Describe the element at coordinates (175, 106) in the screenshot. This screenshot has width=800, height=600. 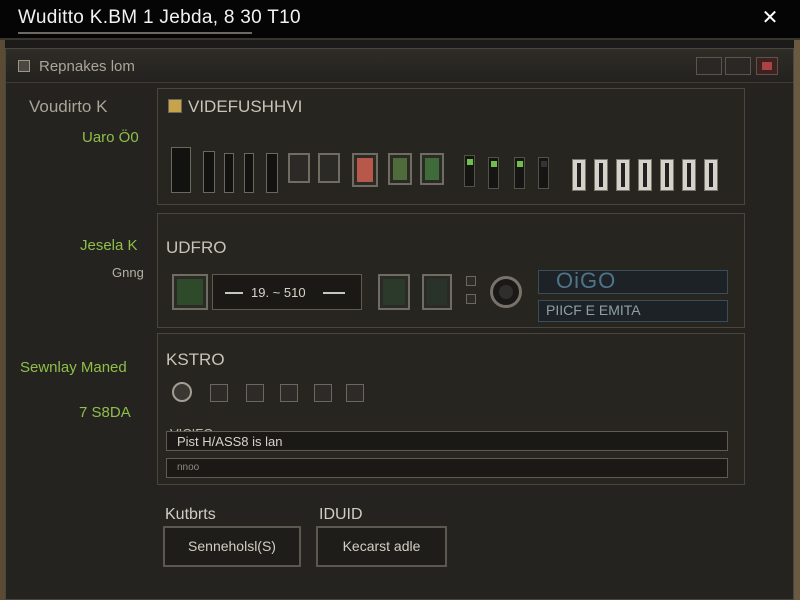
I see `video-icon` at that location.